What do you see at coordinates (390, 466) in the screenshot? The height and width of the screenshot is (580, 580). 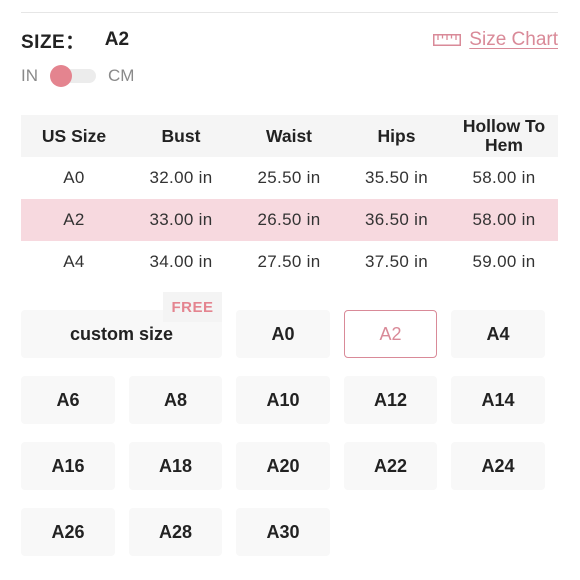 I see `size-option-a22: A22` at bounding box center [390, 466].